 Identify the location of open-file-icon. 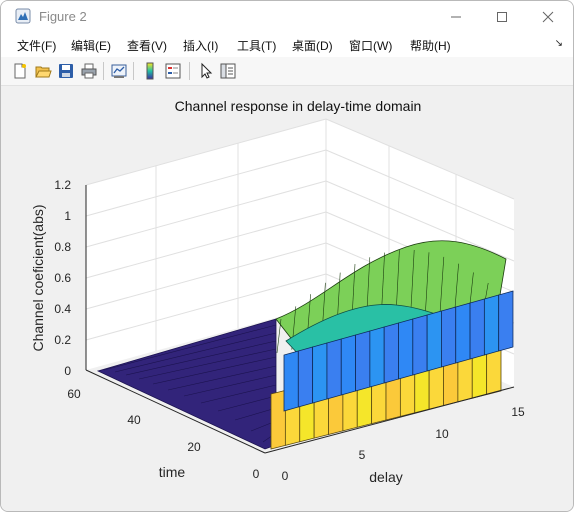
(43, 71).